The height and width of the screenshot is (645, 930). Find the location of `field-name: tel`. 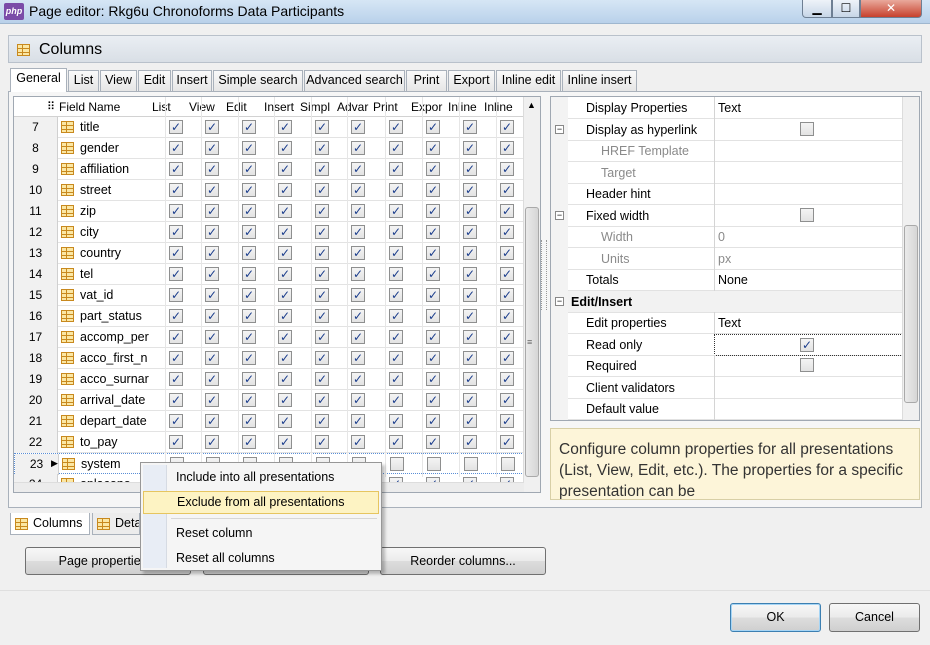

field-name: tel is located at coordinates (115, 274).